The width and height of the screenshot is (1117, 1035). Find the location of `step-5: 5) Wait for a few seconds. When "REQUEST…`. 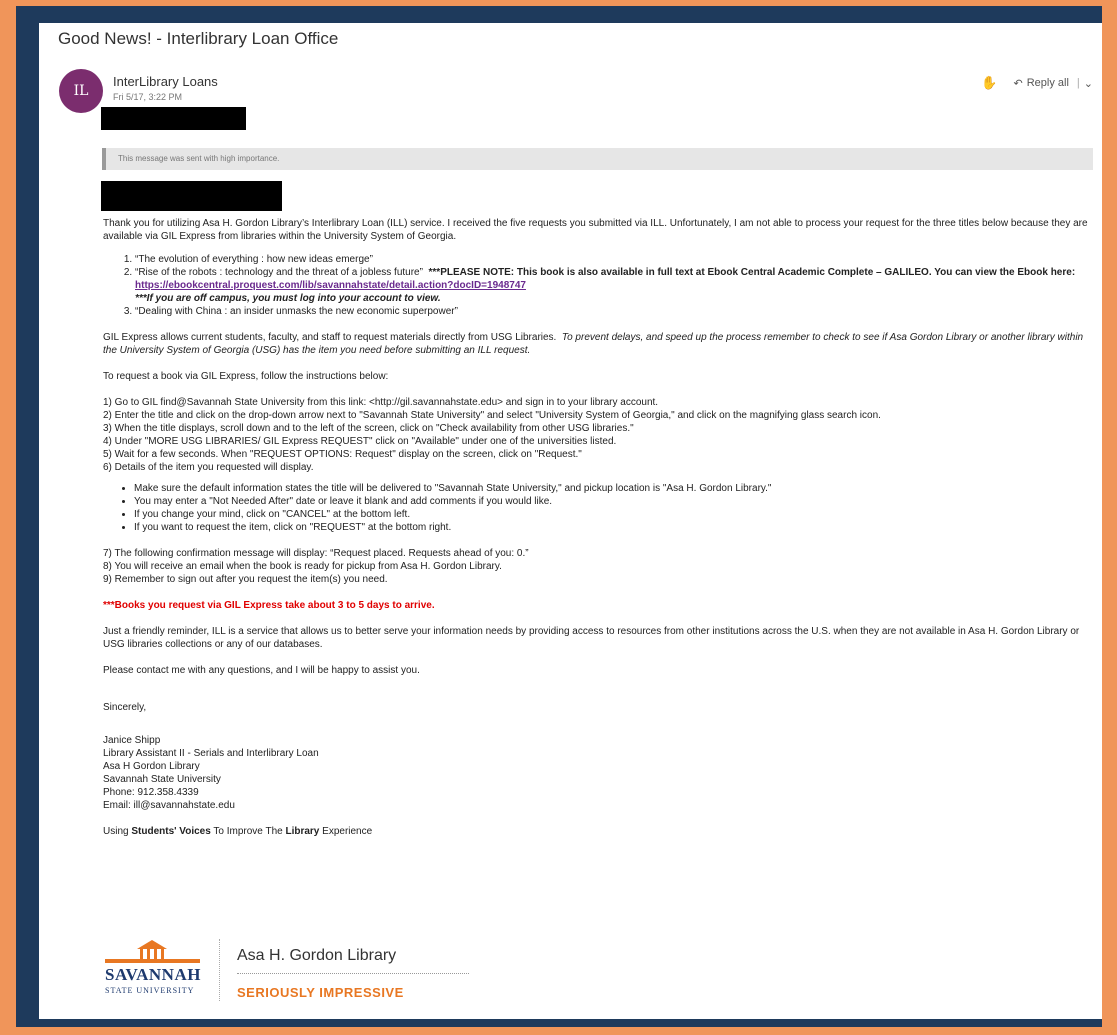

step-5: 5) Wait for a few seconds. When "REQUEST… is located at coordinates (342, 454).